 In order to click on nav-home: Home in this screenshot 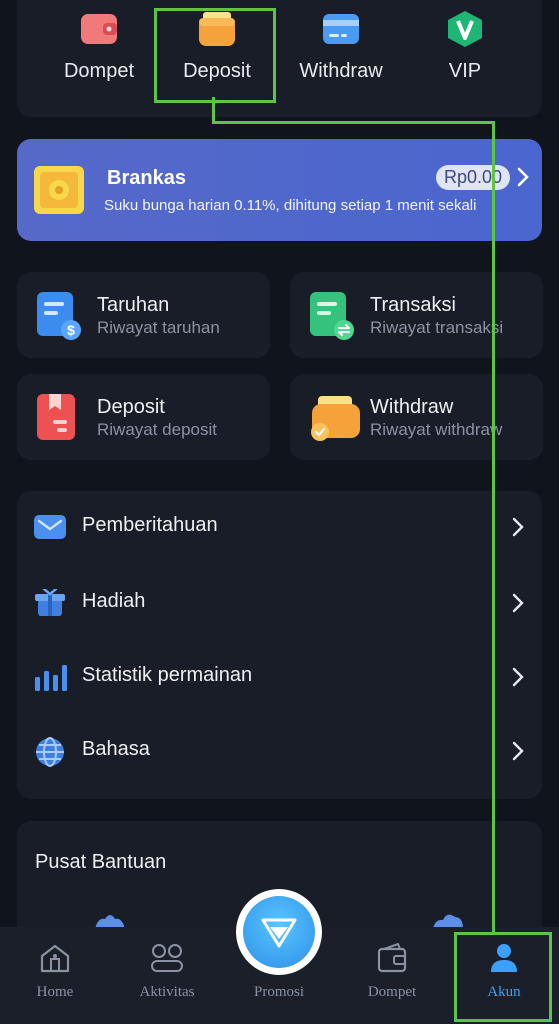, I will do `click(55, 972)`.